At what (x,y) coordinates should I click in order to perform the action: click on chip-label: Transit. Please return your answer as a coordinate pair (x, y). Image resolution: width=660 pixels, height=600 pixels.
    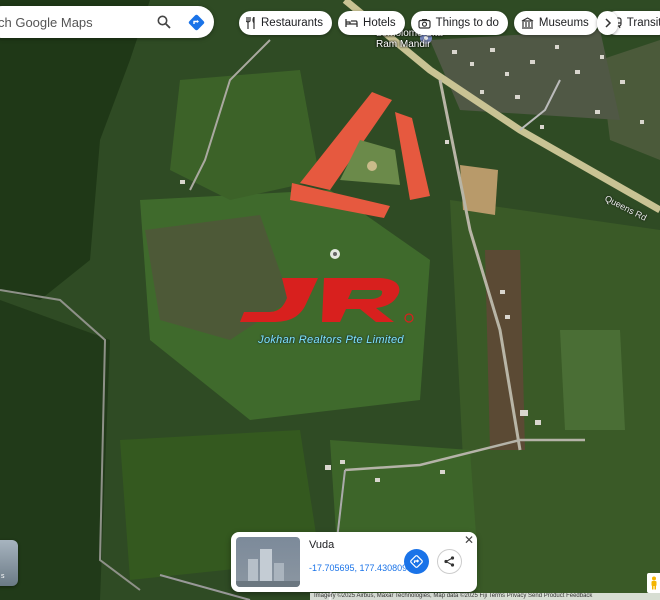
    Looking at the image, I should click on (643, 23).